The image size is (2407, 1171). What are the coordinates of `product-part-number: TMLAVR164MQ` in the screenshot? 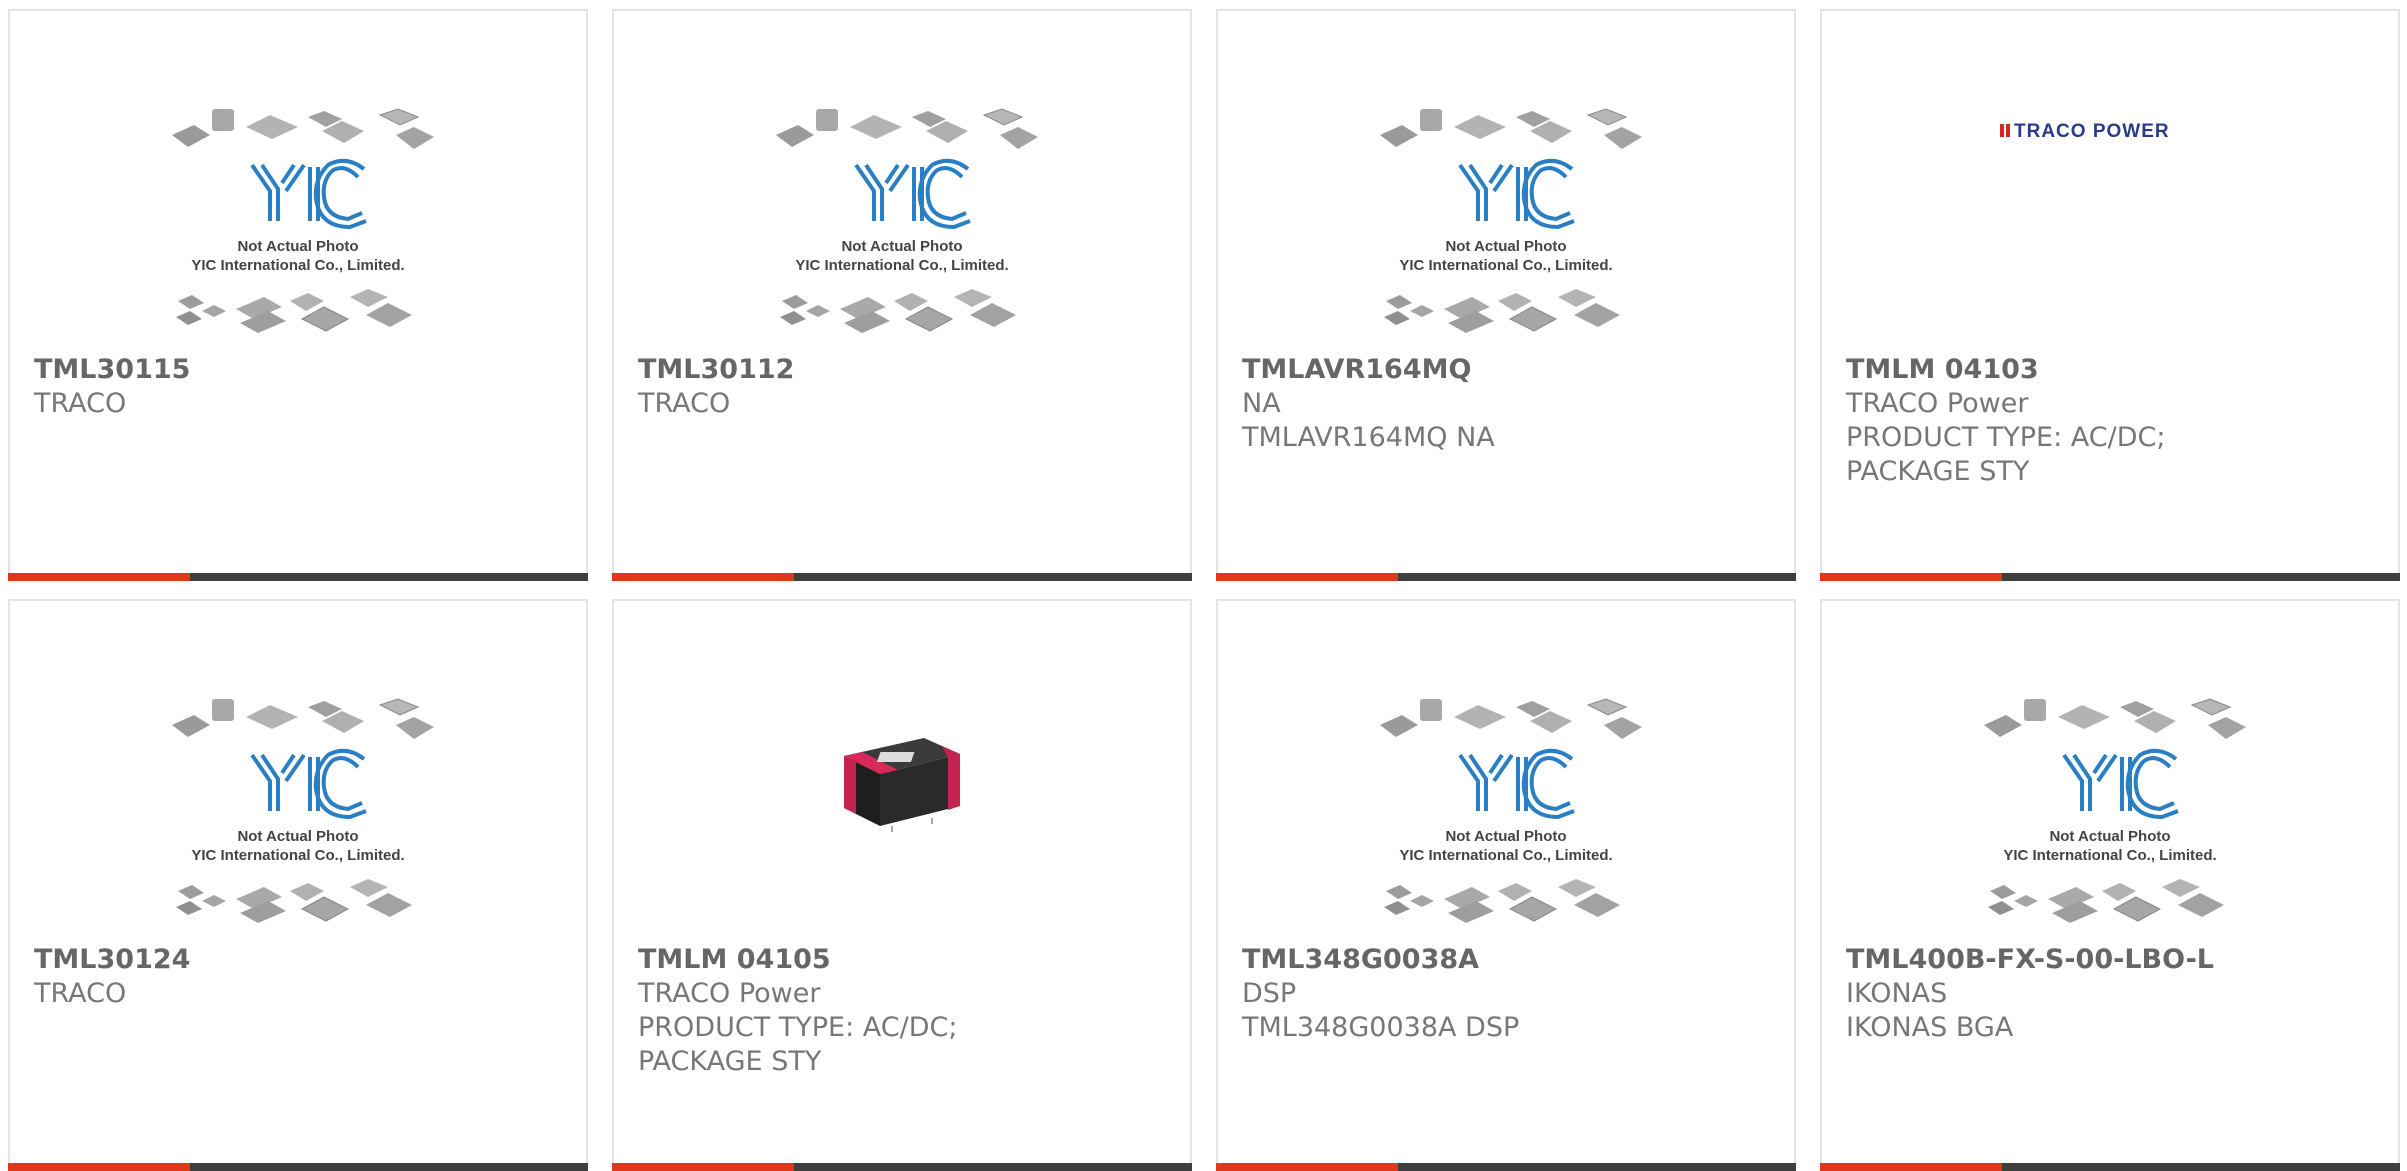 It's located at (1508, 370).